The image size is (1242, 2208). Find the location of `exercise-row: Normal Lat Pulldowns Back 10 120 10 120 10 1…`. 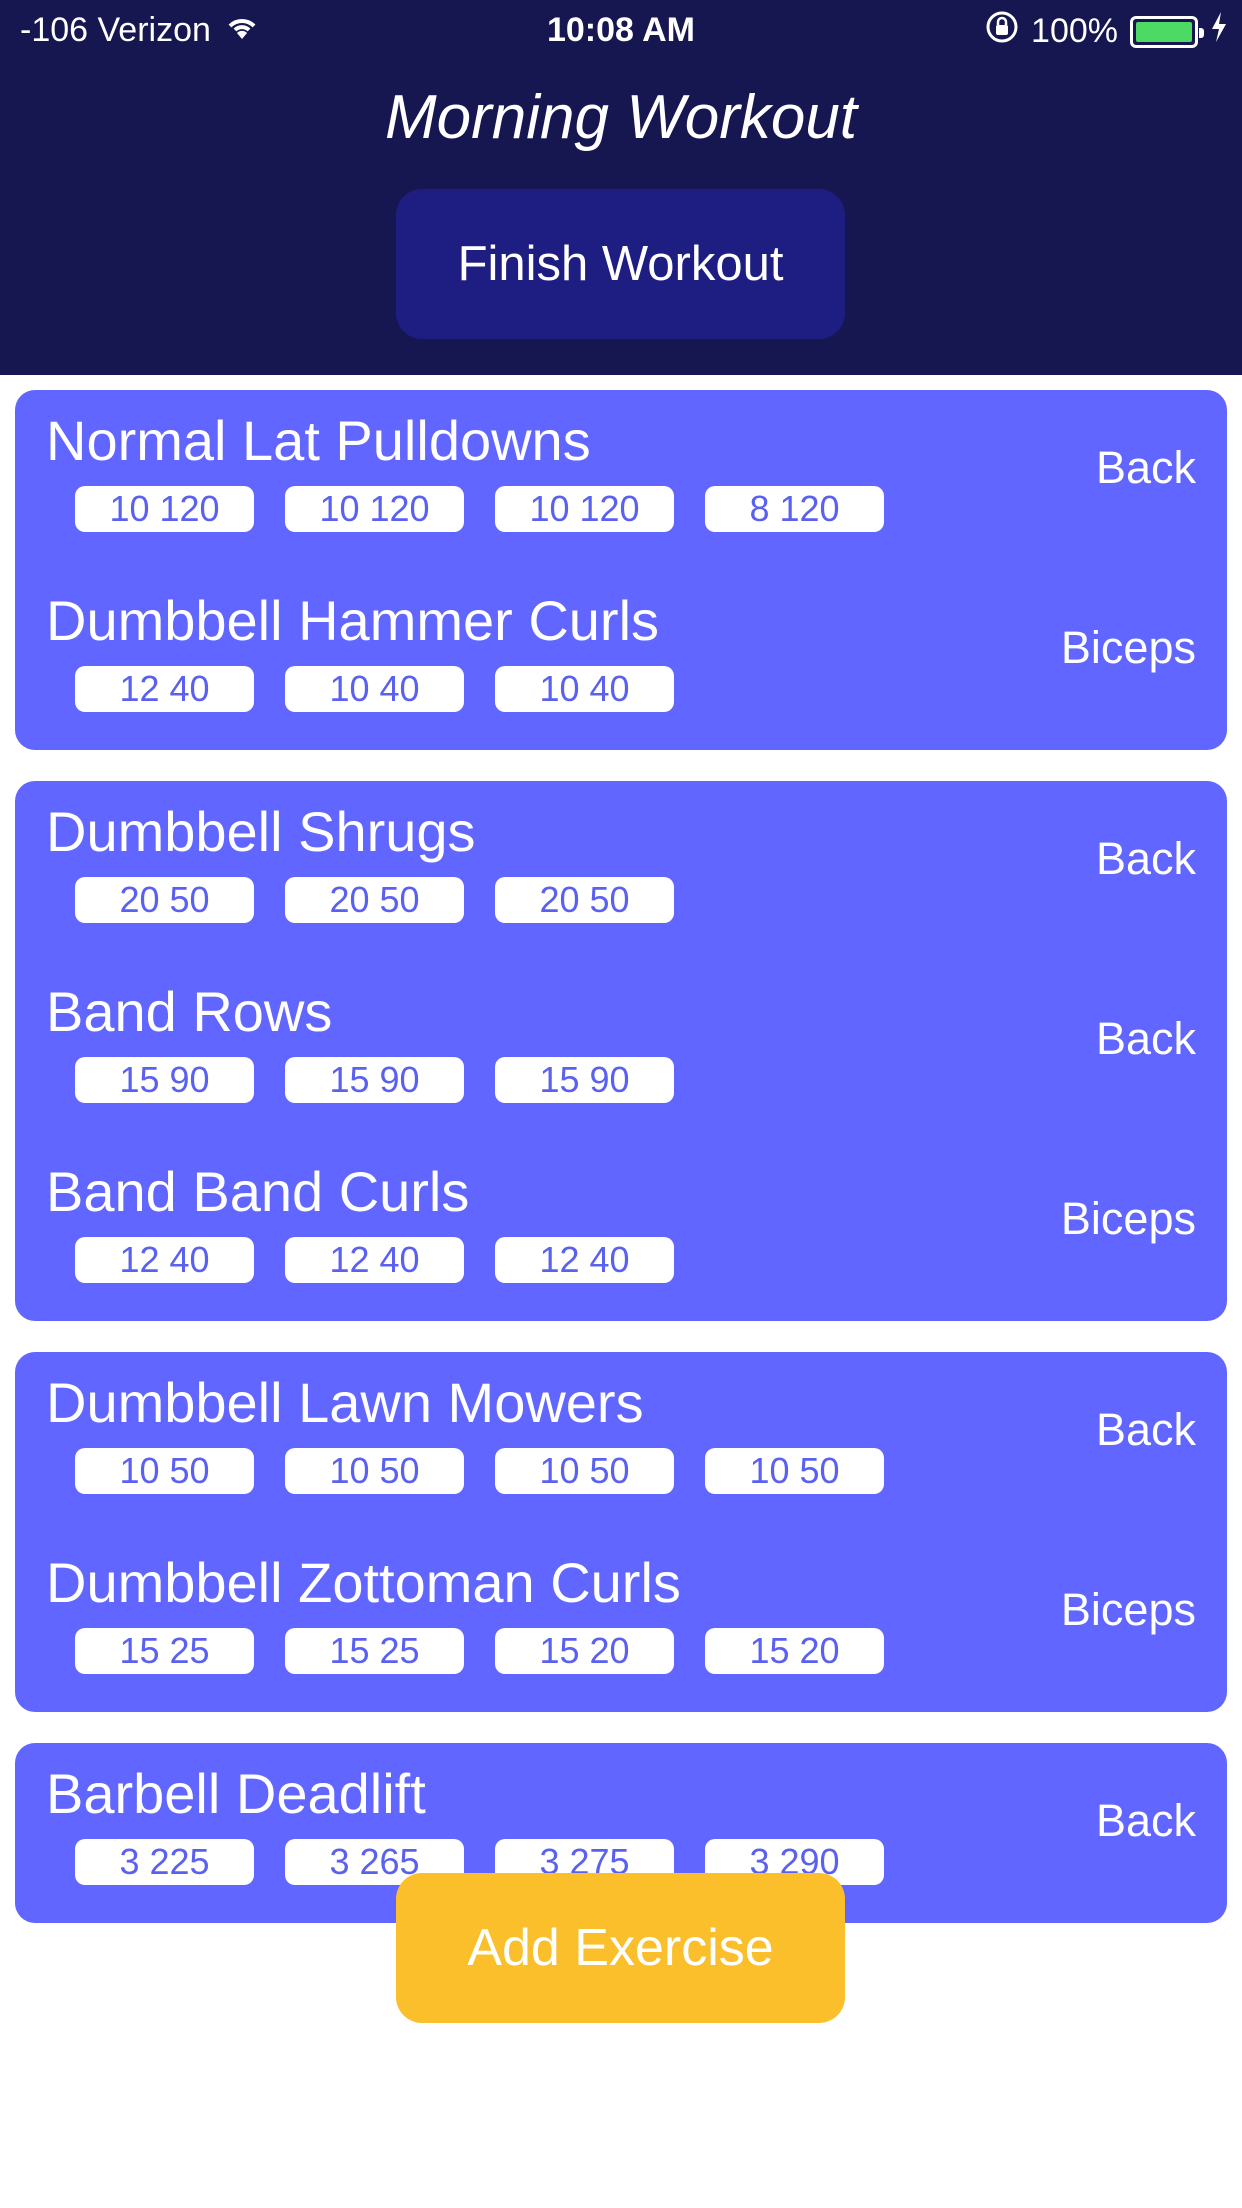

exercise-row: Normal Lat Pulldowns Back 10 120 10 120 10 1… is located at coordinates (621, 480).